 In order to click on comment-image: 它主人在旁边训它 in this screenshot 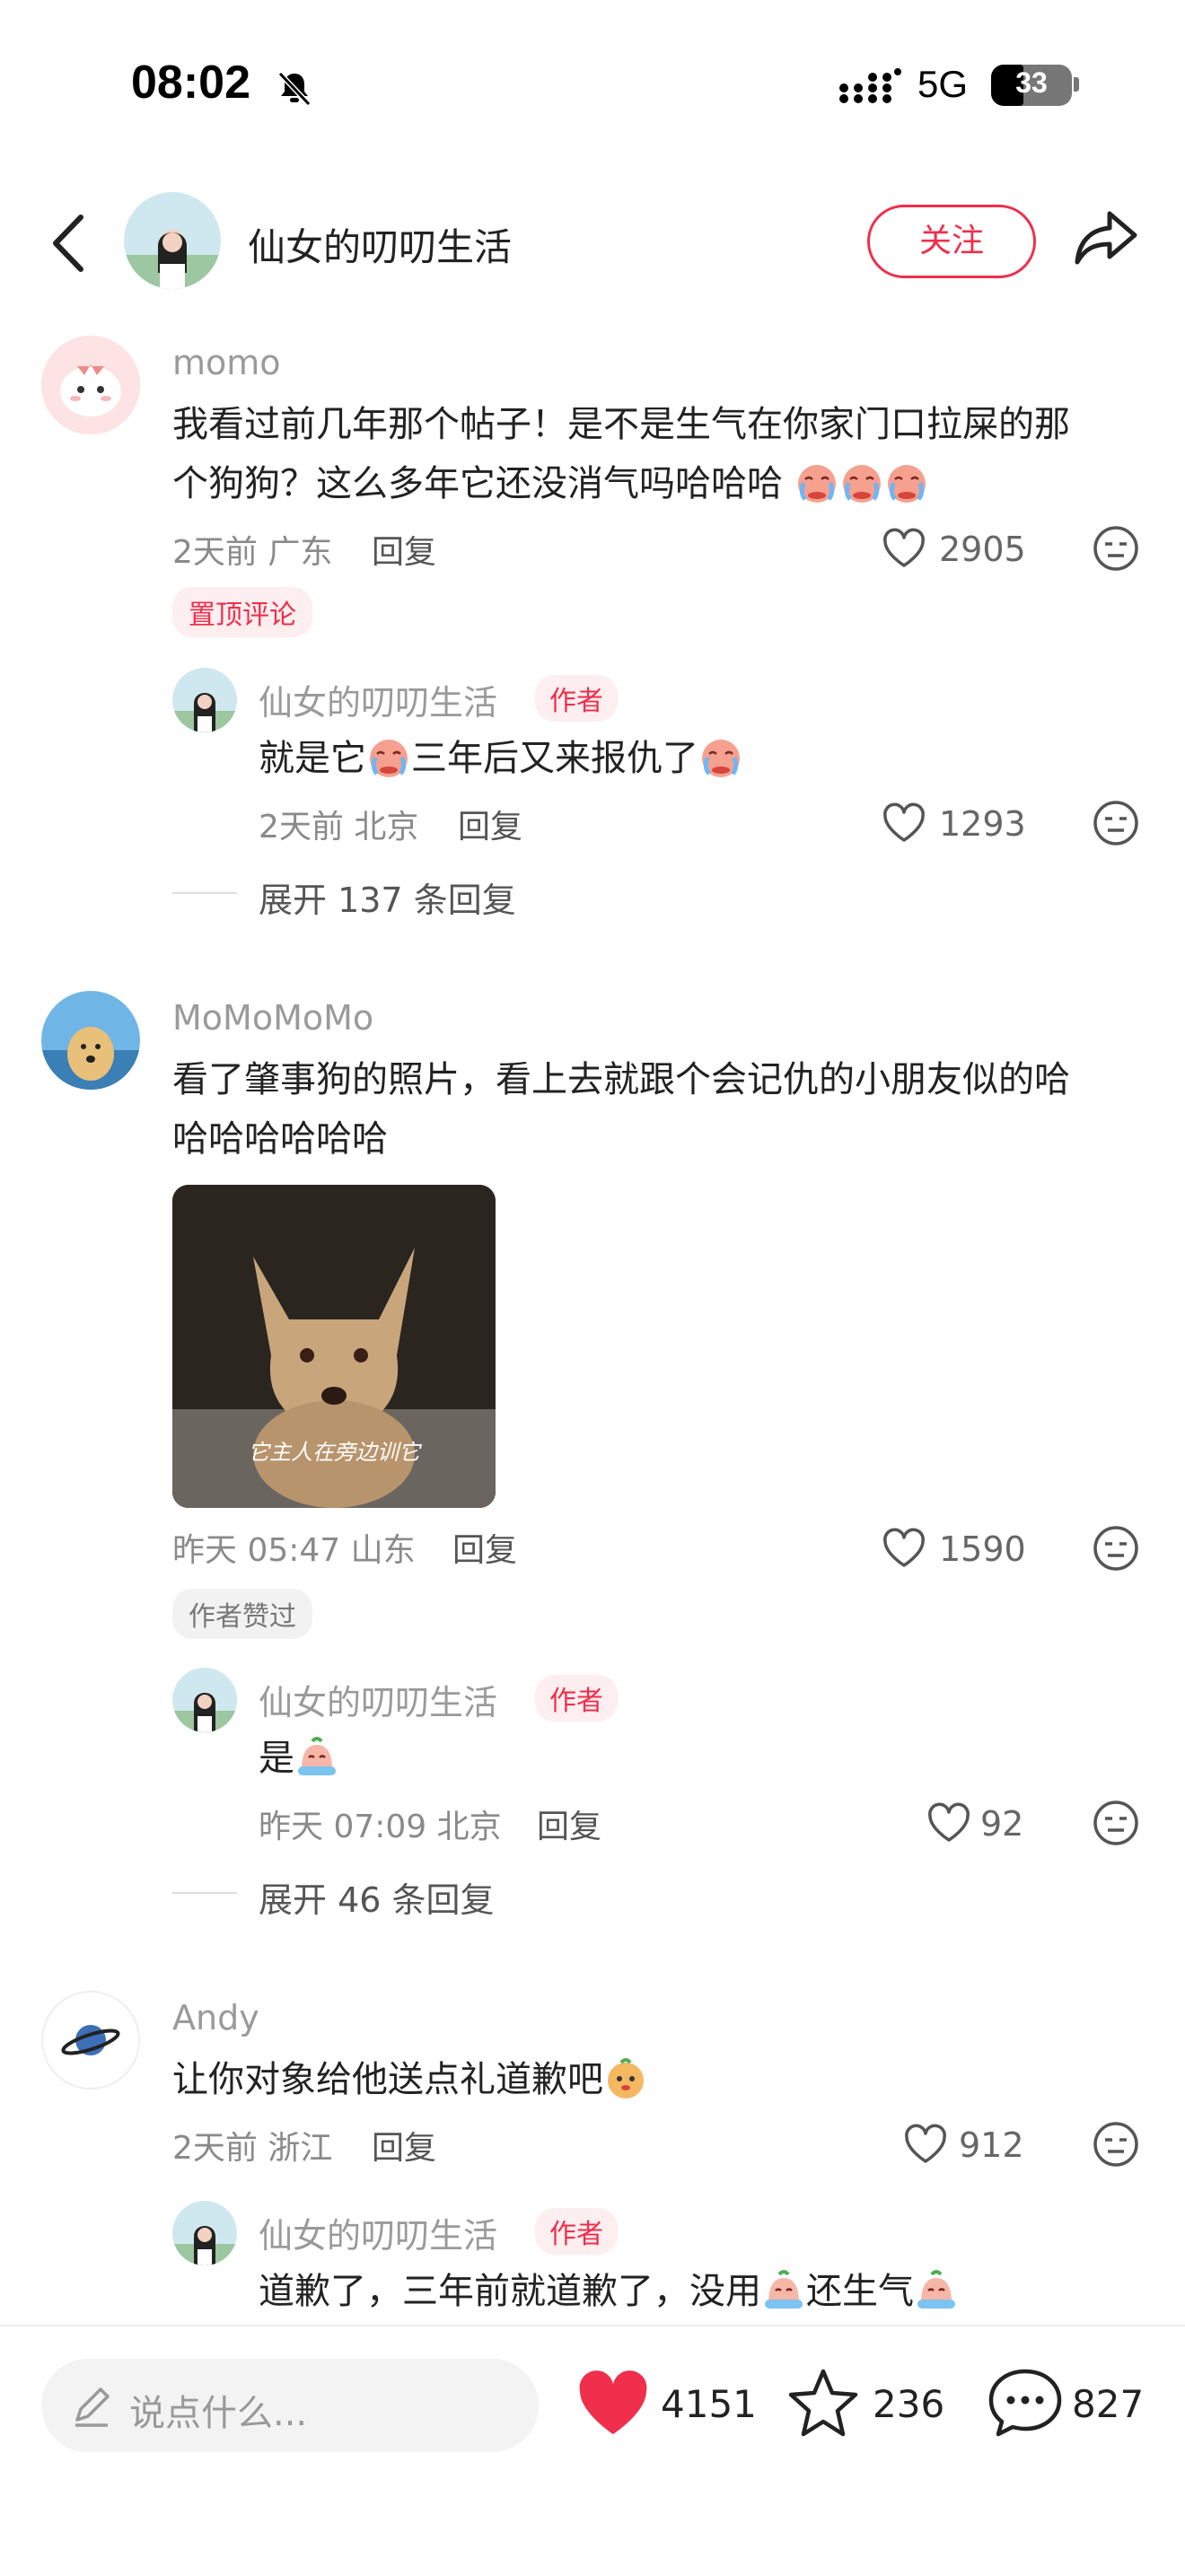, I will do `click(334, 1346)`.